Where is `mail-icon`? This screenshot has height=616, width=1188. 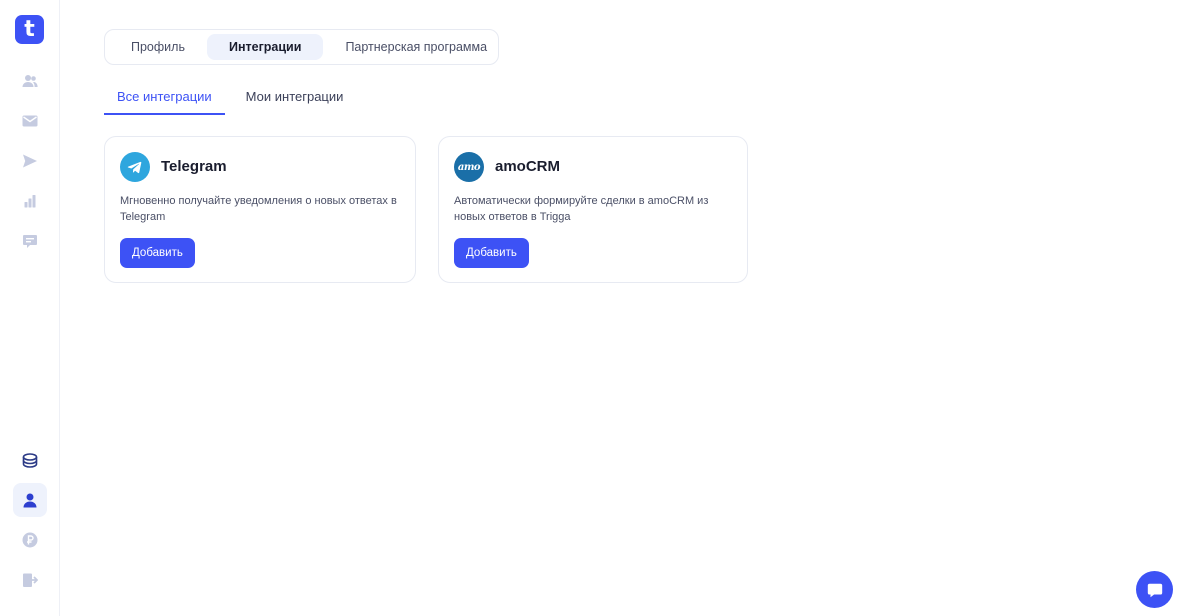
mail-icon is located at coordinates (30, 121).